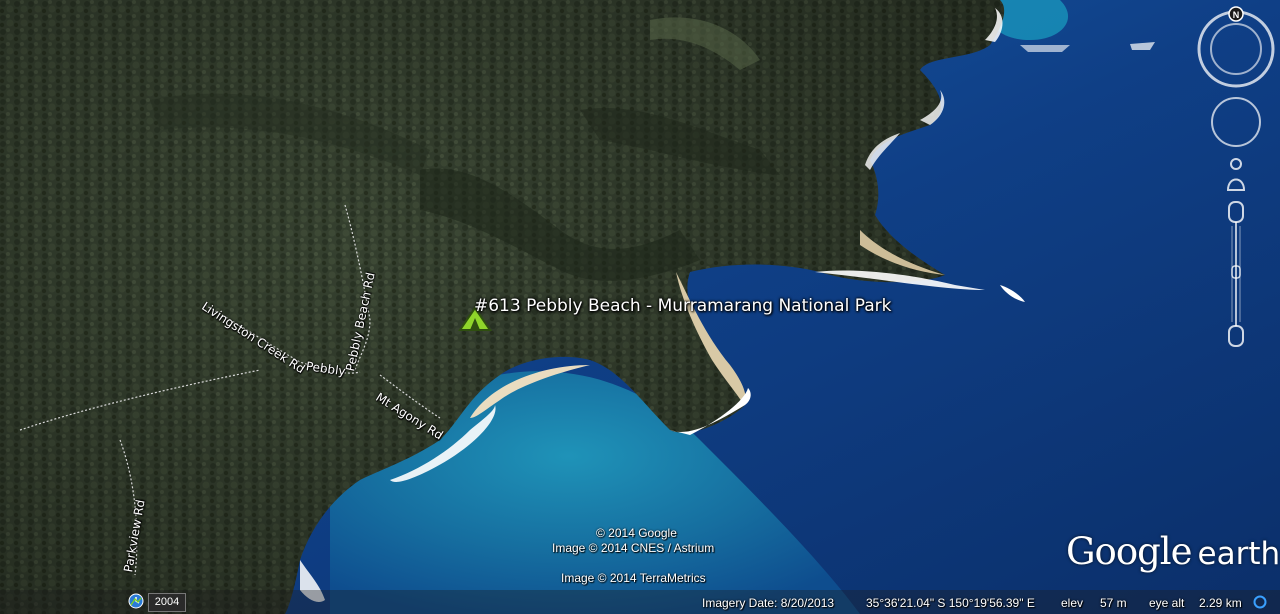 This screenshot has width=1280, height=614. Describe the element at coordinates (1236, 174) in the screenshot. I see `street-view-pegman-icon` at that location.